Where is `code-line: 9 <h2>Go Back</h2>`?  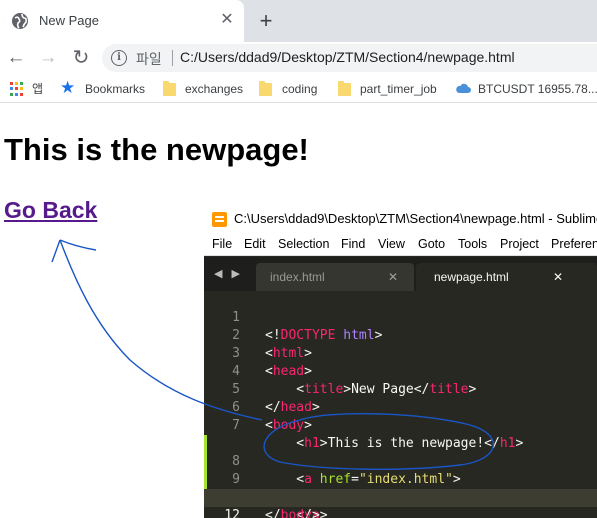
code-line: 9 <h2>Go Back</h2> is located at coordinates (400, 470).